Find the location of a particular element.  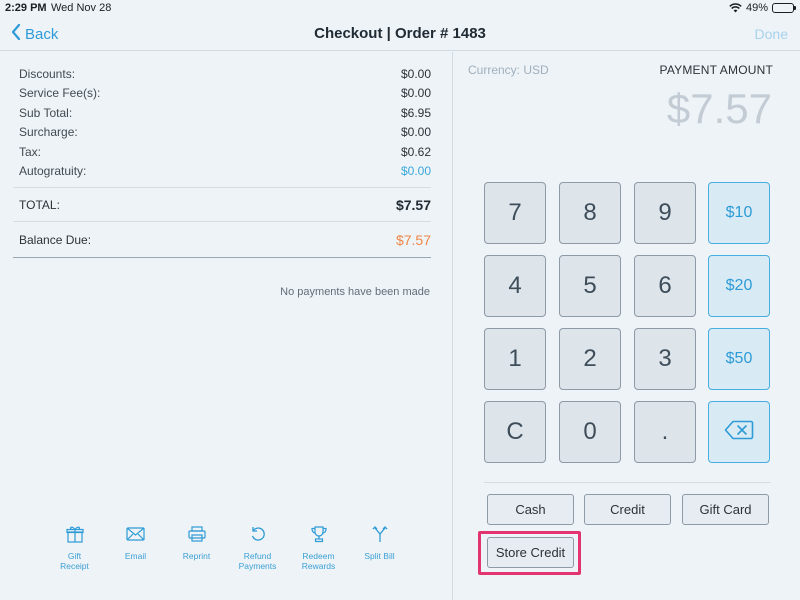

action-label: Refund Payments is located at coordinates (257, 561).